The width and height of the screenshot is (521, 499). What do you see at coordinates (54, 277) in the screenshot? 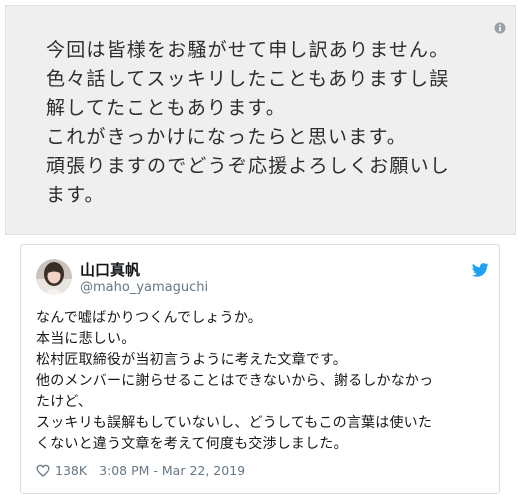
I see `avatar` at bounding box center [54, 277].